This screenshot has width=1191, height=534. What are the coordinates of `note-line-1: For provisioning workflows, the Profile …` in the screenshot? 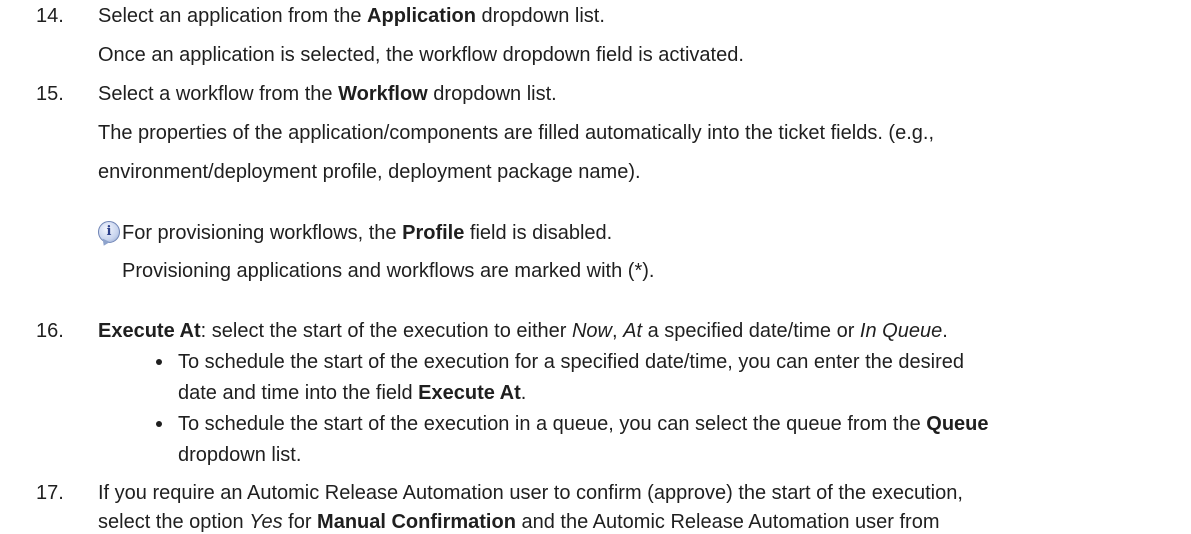 It's located at (367, 233).